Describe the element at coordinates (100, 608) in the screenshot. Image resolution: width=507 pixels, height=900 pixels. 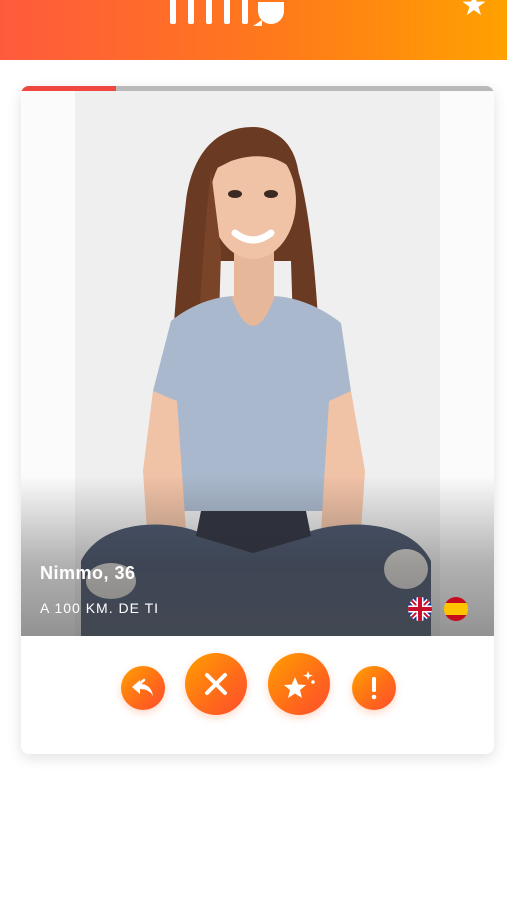
I see `profile-distance: A 100 KM. DE TI` at that location.